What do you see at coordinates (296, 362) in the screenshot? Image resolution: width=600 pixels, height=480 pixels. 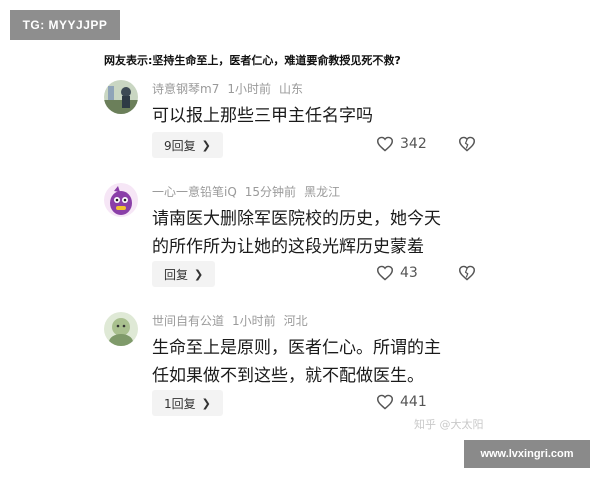 I see `comment-text: 生命至上是原则，医者仁心。所谓的主 任如果做不到这些，就不配做医生。` at bounding box center [296, 362].